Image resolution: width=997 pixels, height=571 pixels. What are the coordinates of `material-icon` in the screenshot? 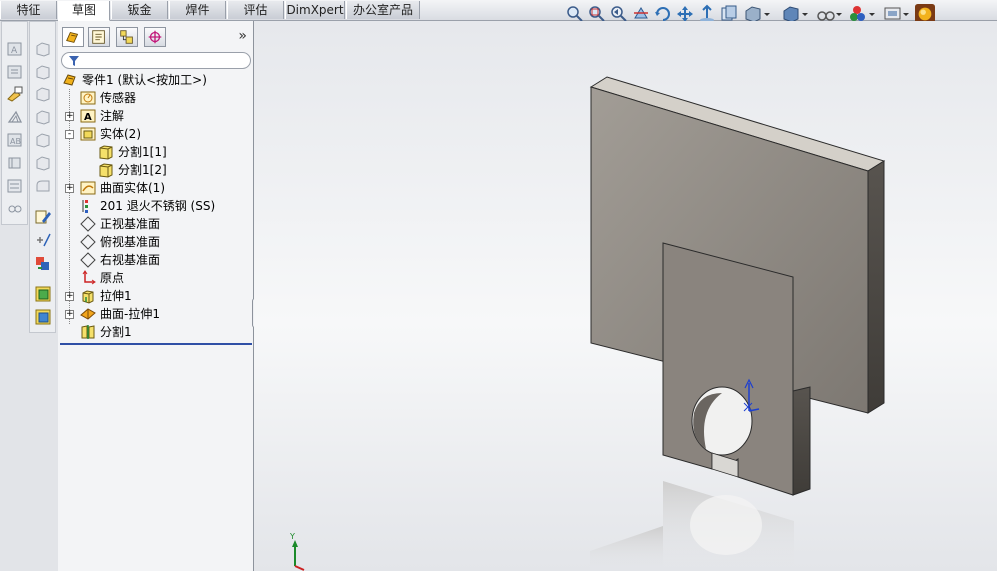 It's located at (85, 206).